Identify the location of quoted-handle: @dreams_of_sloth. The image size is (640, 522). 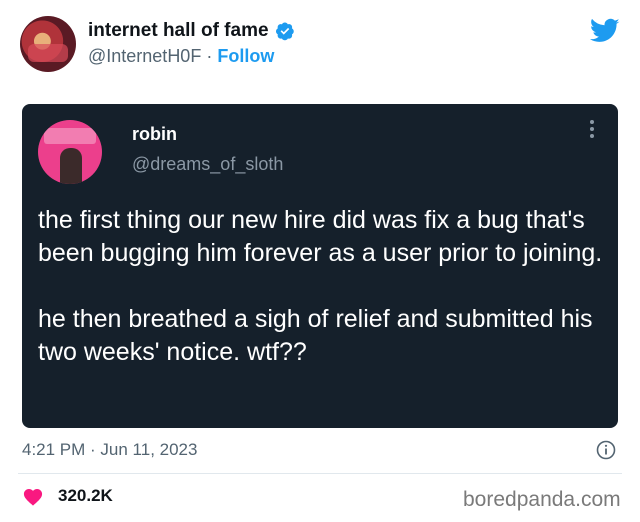
(207, 164).